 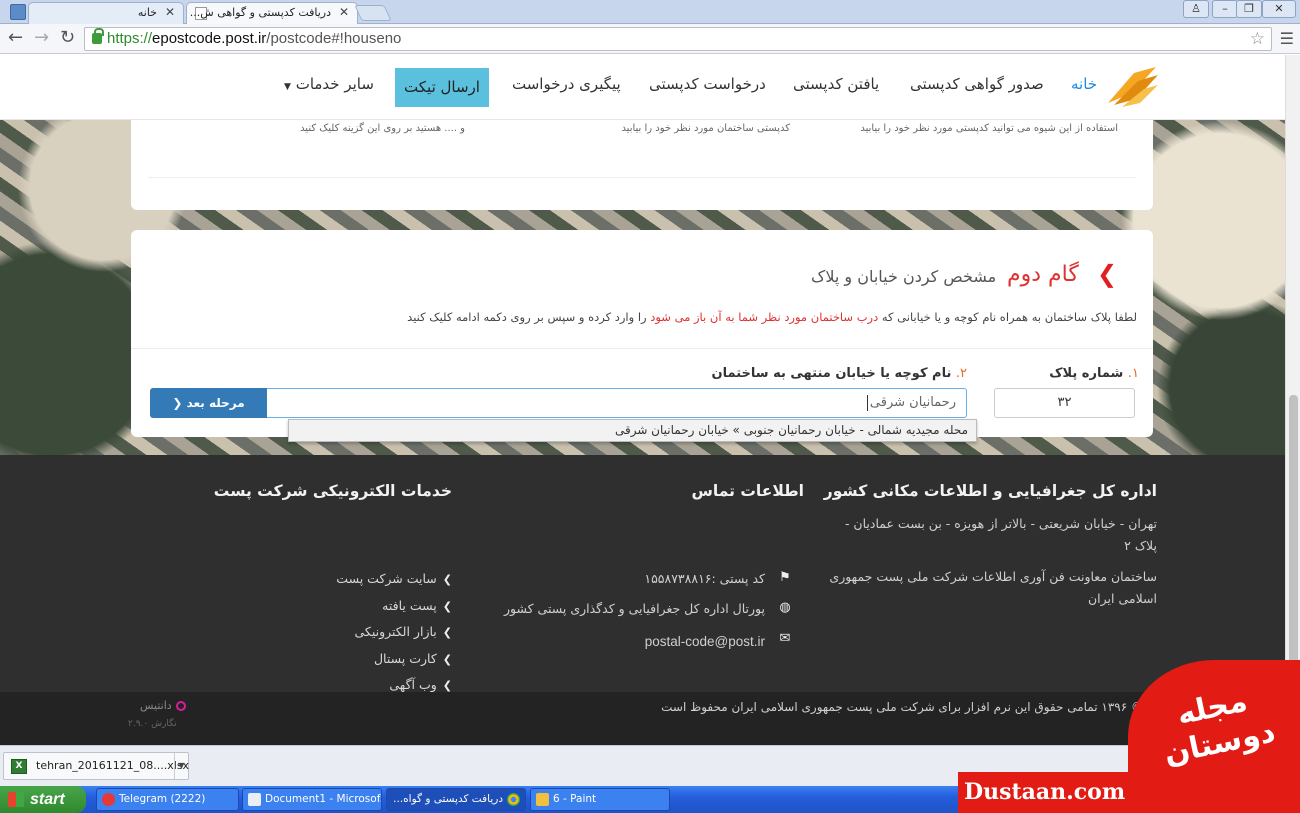 I want to click on reload-icon: ↻, so click(x=67, y=38).